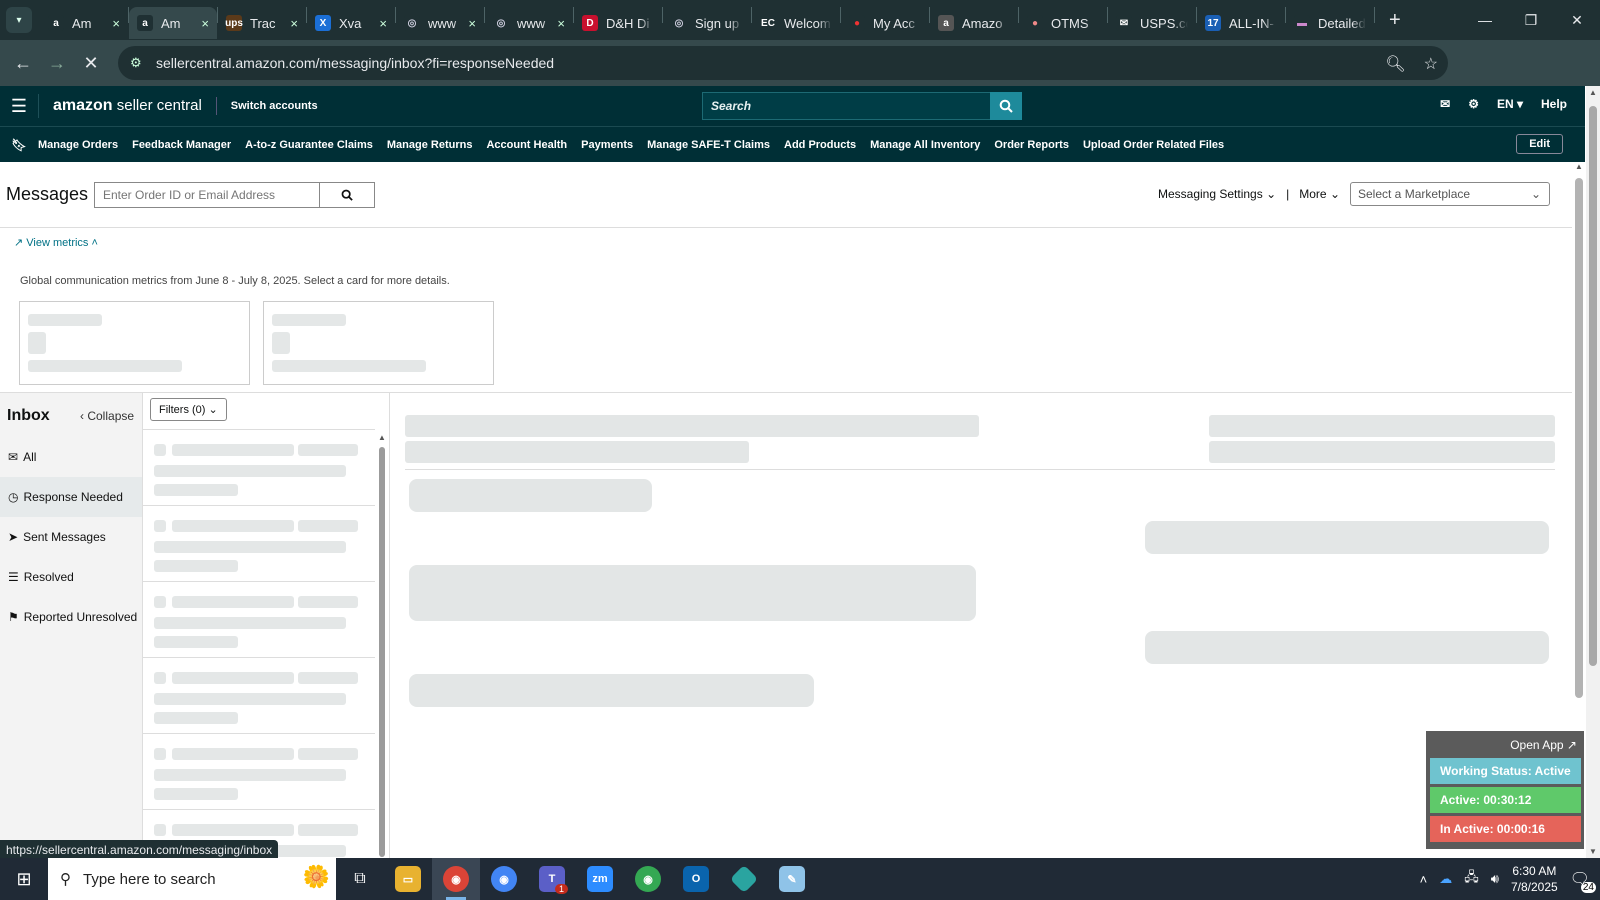 The height and width of the screenshot is (900, 1600). Describe the element at coordinates (78, 145) in the screenshot. I see `subnav-link: Manage Orders` at that location.